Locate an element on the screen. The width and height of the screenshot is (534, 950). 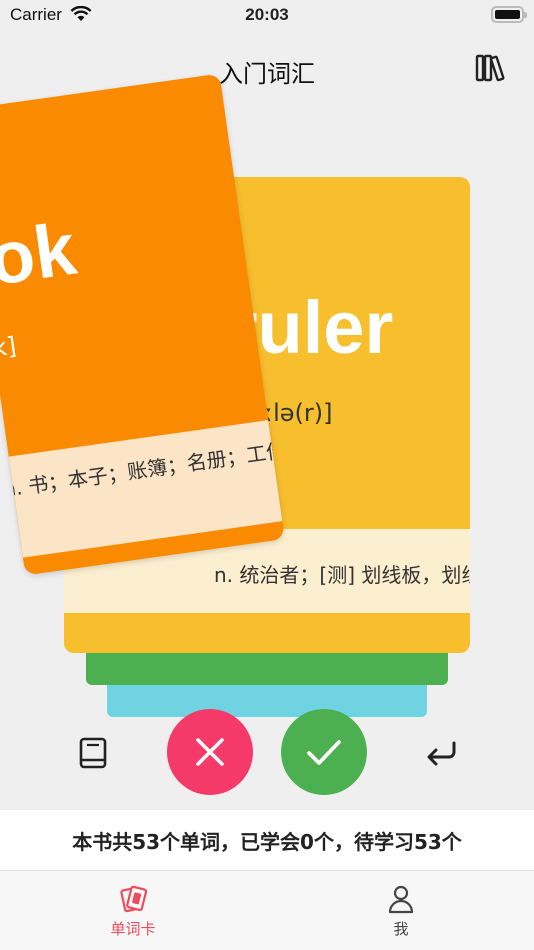
know-button is located at coordinates (324, 752).